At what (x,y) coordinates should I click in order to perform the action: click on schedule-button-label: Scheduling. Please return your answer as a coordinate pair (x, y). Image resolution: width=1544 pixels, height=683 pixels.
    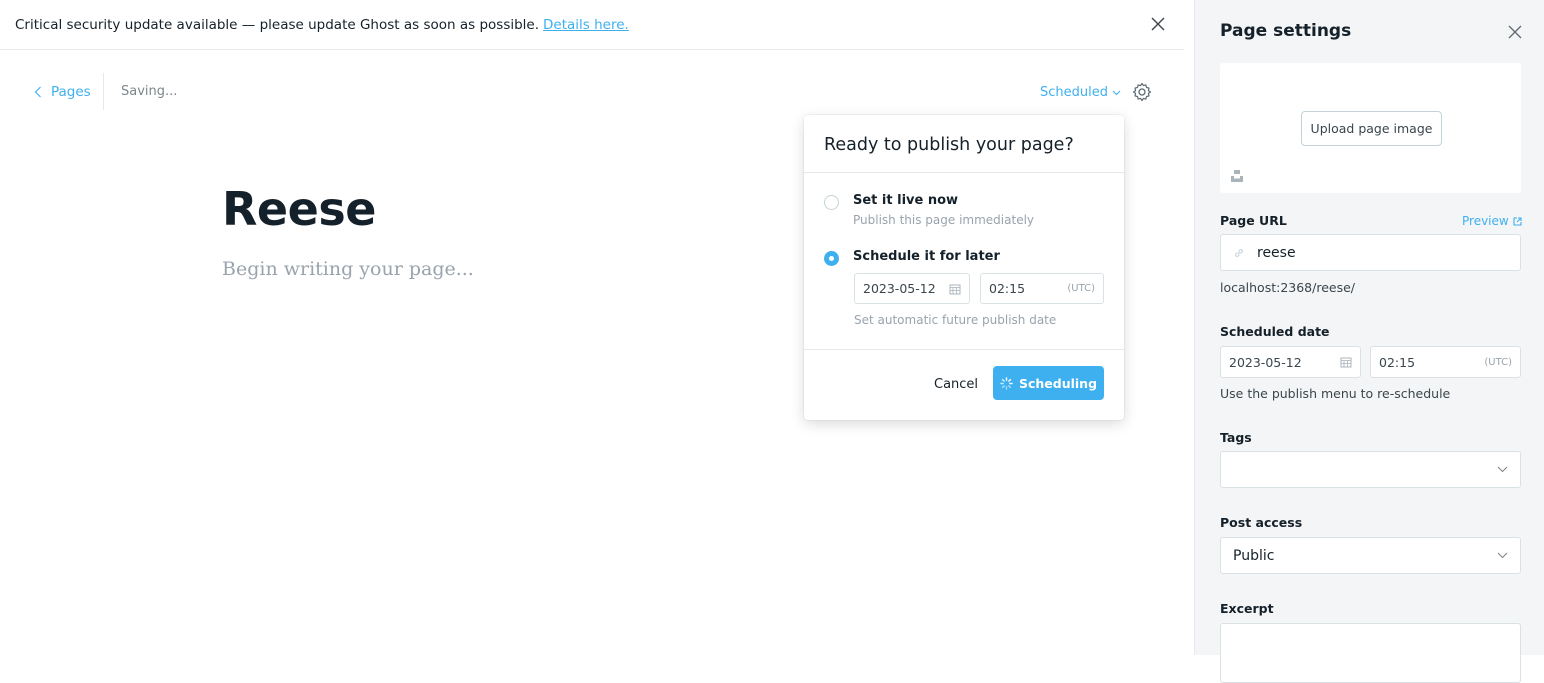
    Looking at the image, I should click on (1058, 383).